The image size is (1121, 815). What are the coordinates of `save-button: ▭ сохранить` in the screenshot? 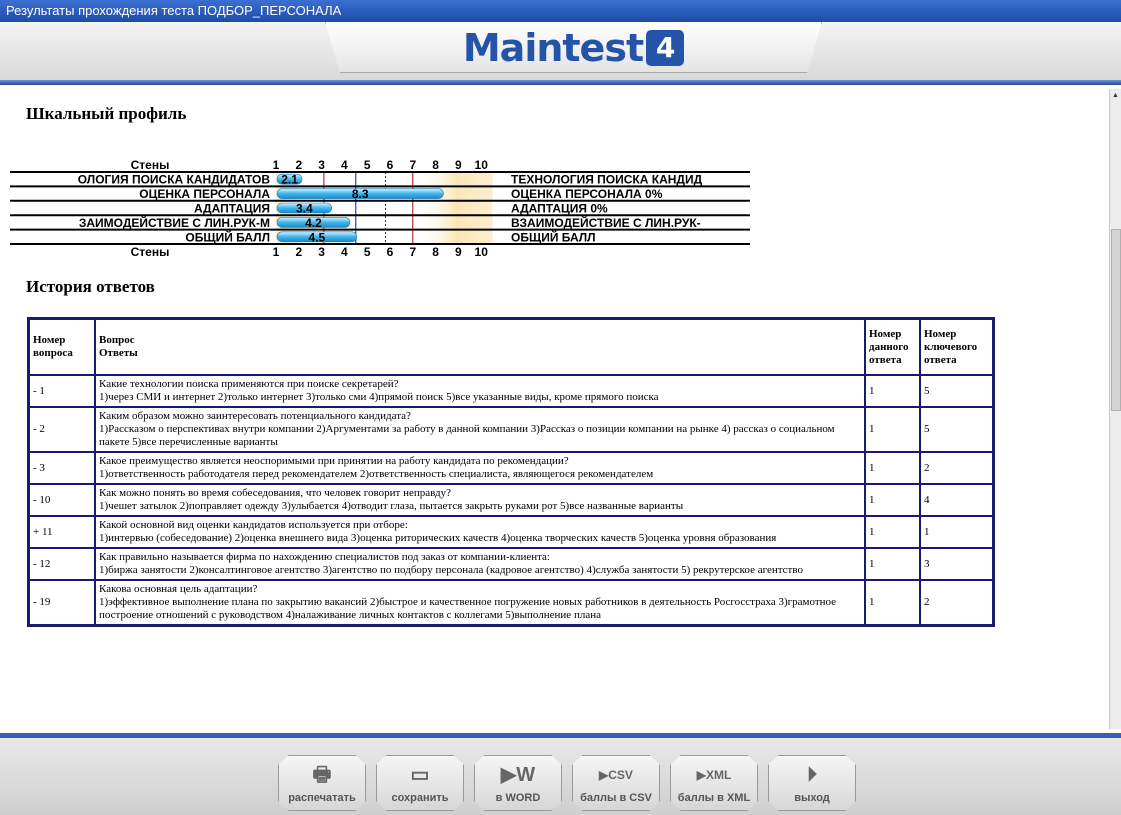 It's located at (420, 783).